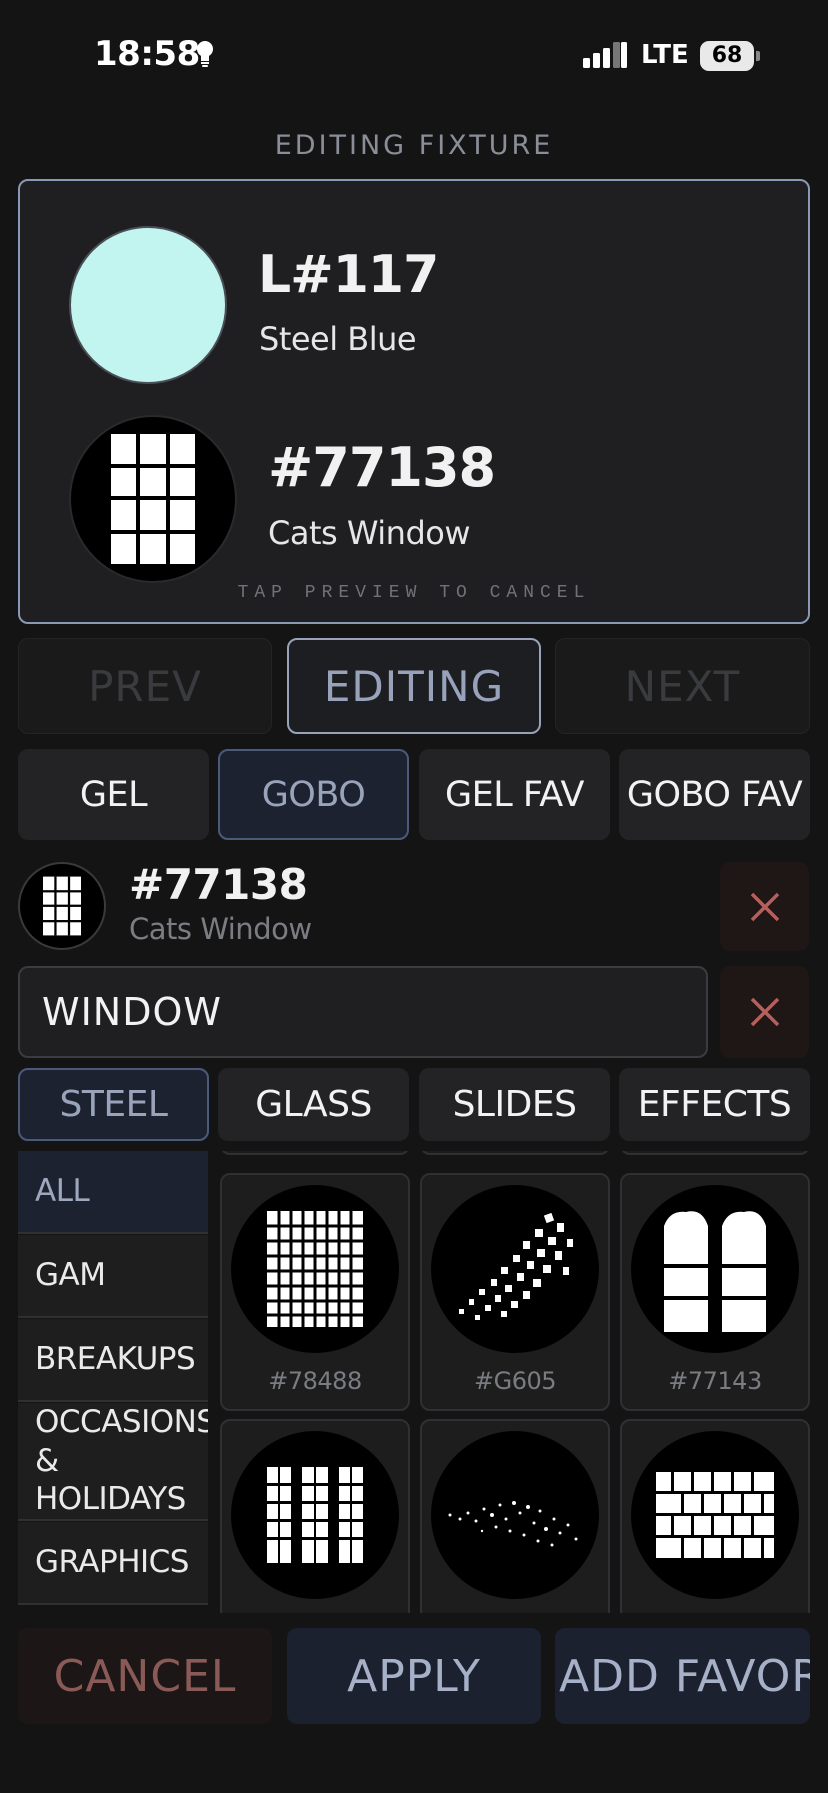 This screenshot has width=828, height=1793. Describe the element at coordinates (113, 1192) in the screenshot. I see `sidebar-item-all: ALL` at that location.